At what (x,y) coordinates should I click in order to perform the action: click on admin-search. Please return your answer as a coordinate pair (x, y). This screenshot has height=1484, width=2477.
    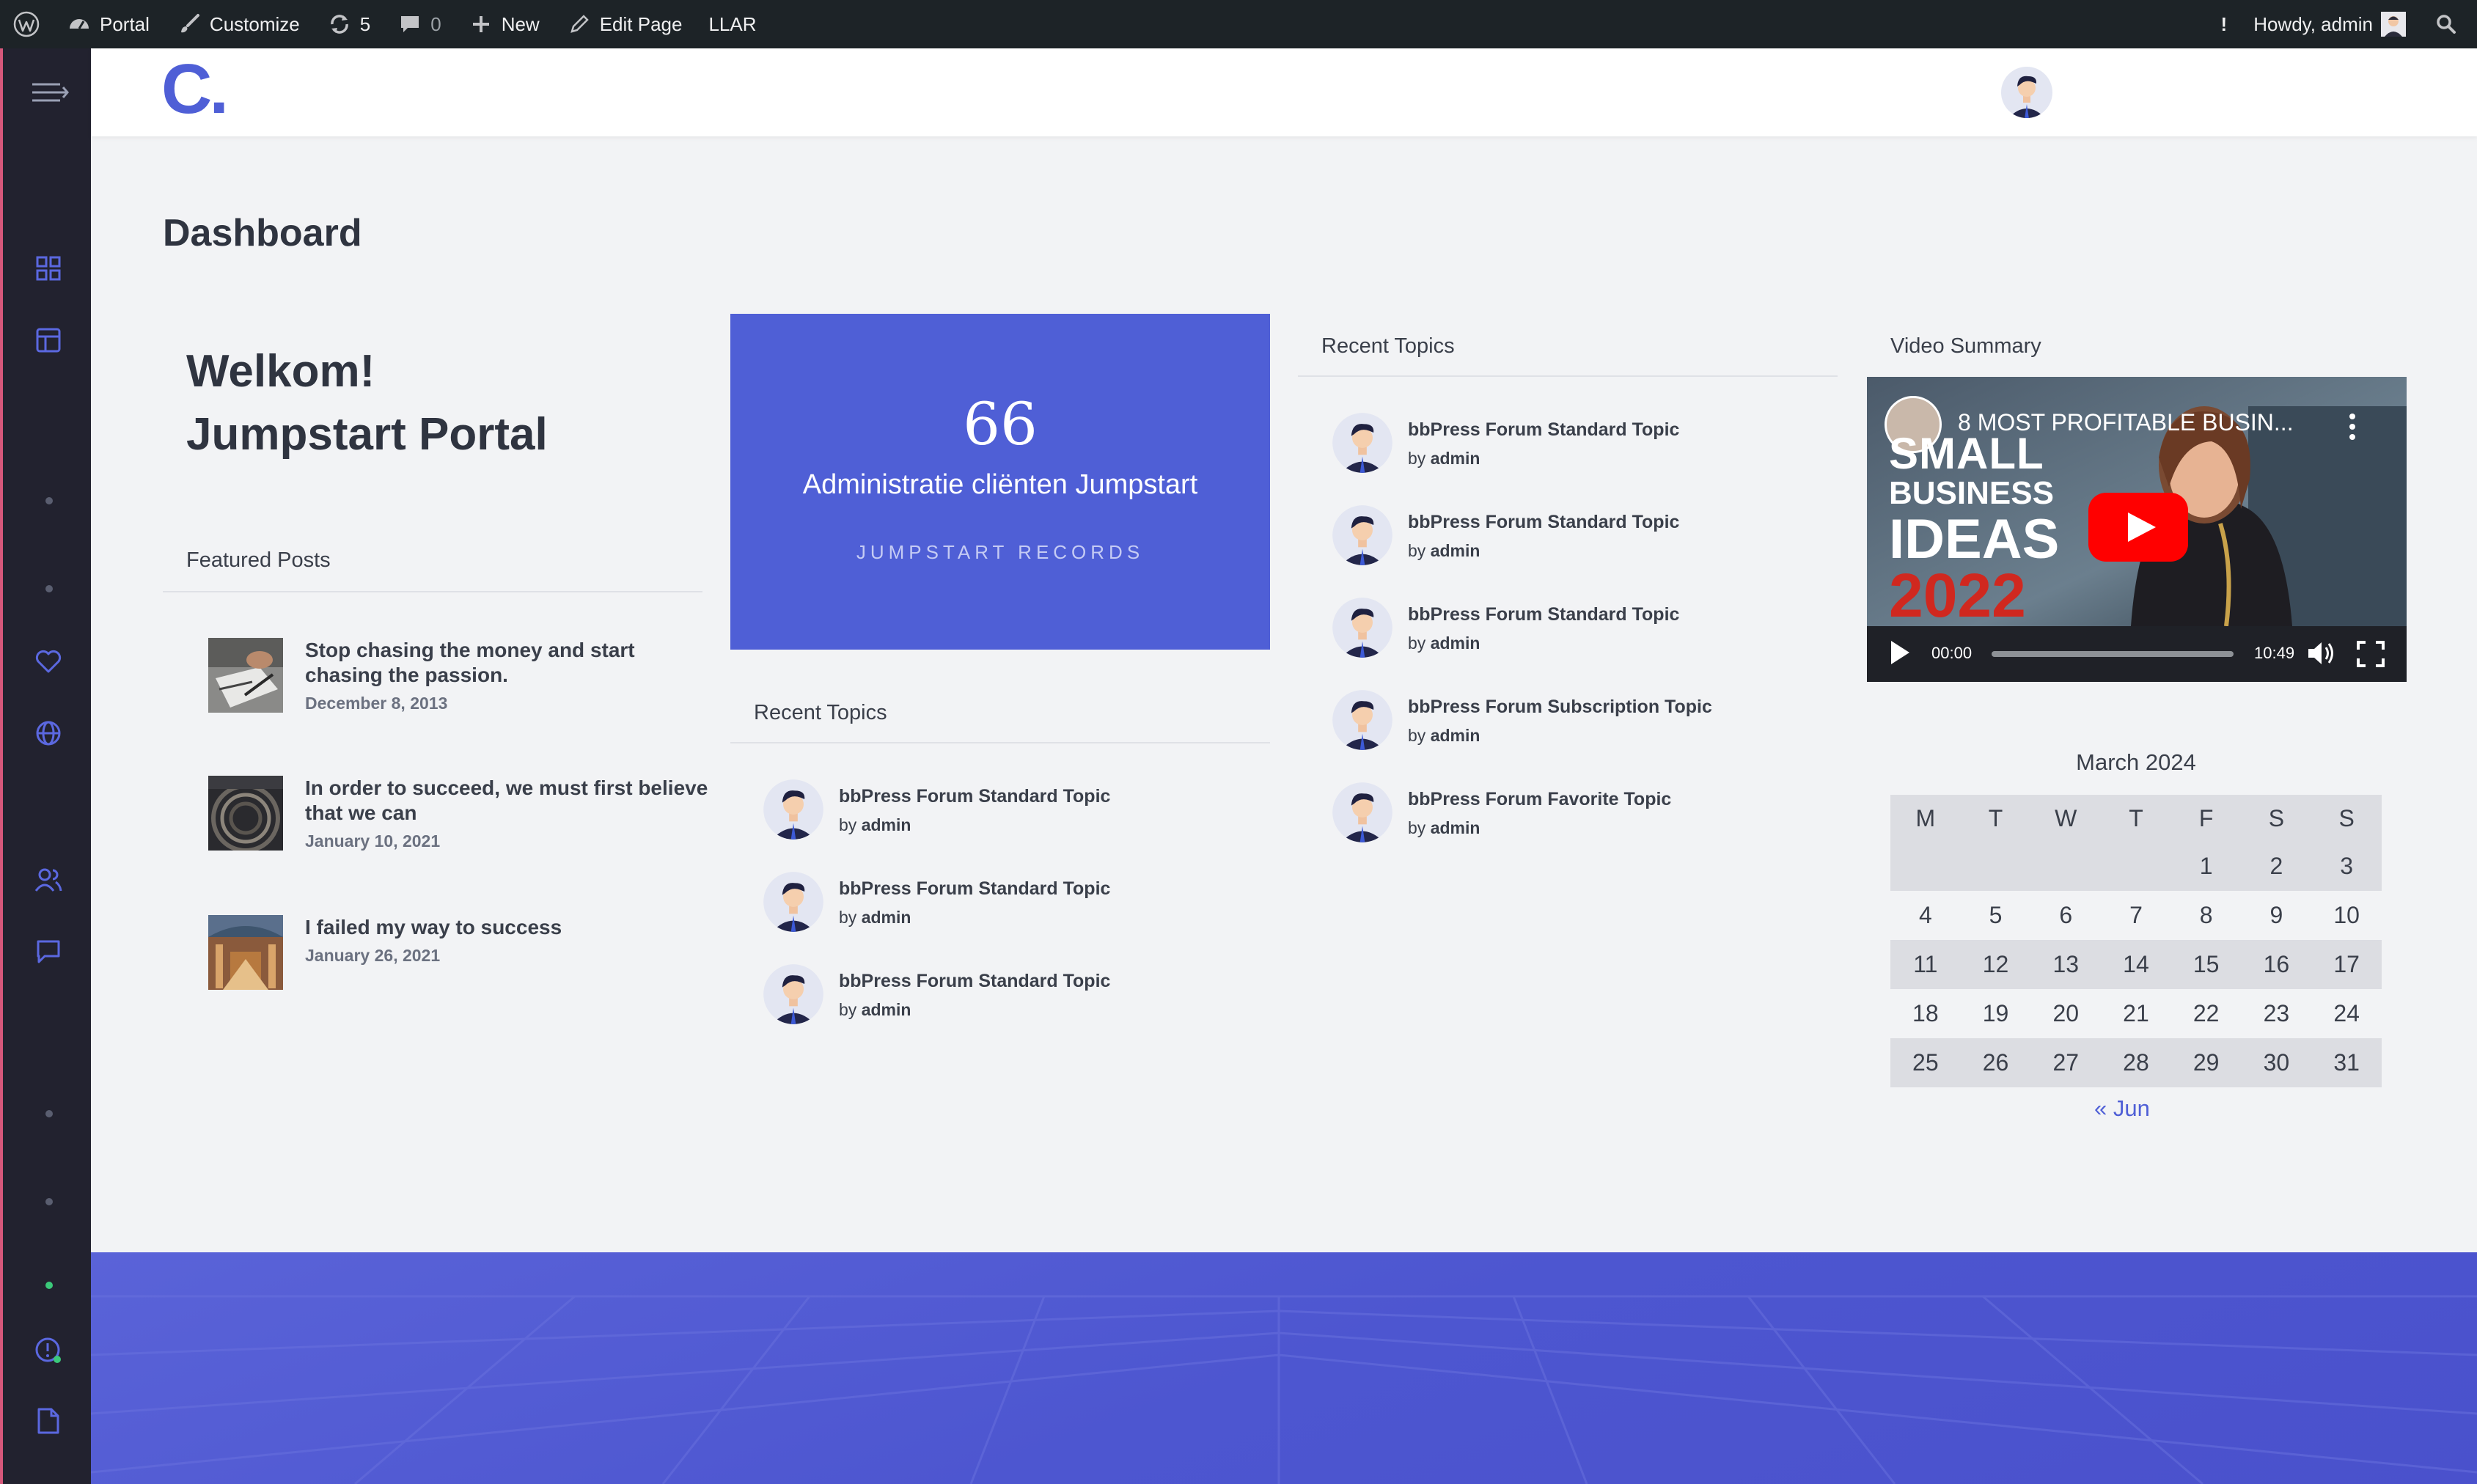
    Looking at the image, I should click on (2448, 24).